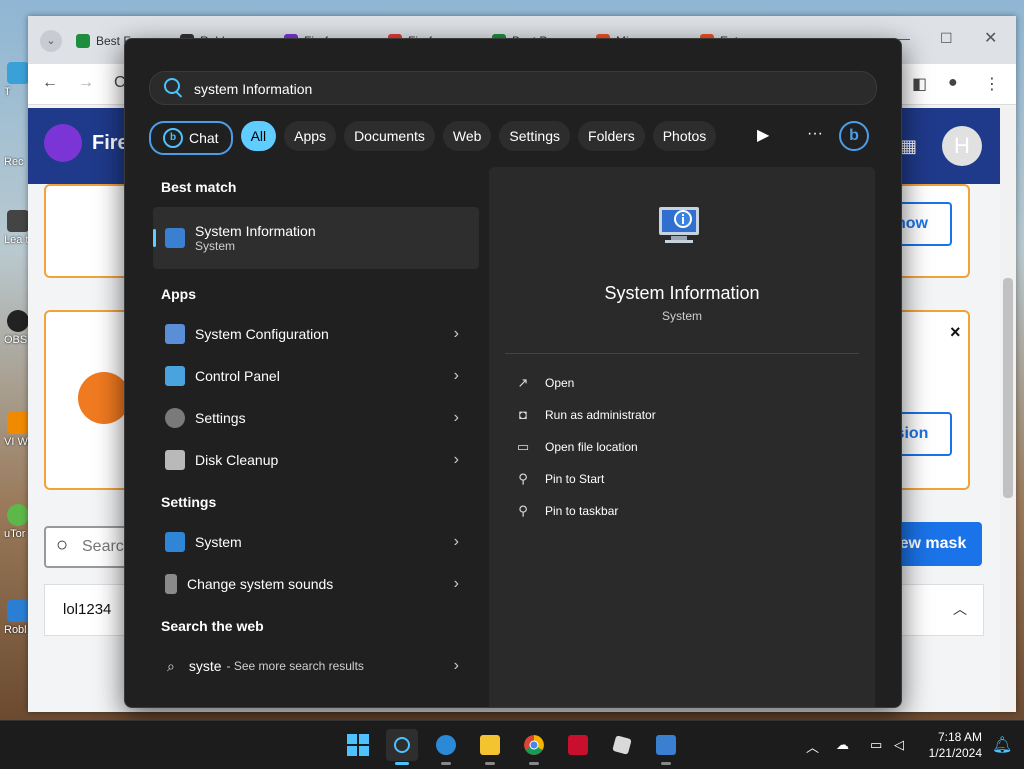  Describe the element at coordinates (535, 136) in the screenshot. I see `filter-settings: Settings` at that location.